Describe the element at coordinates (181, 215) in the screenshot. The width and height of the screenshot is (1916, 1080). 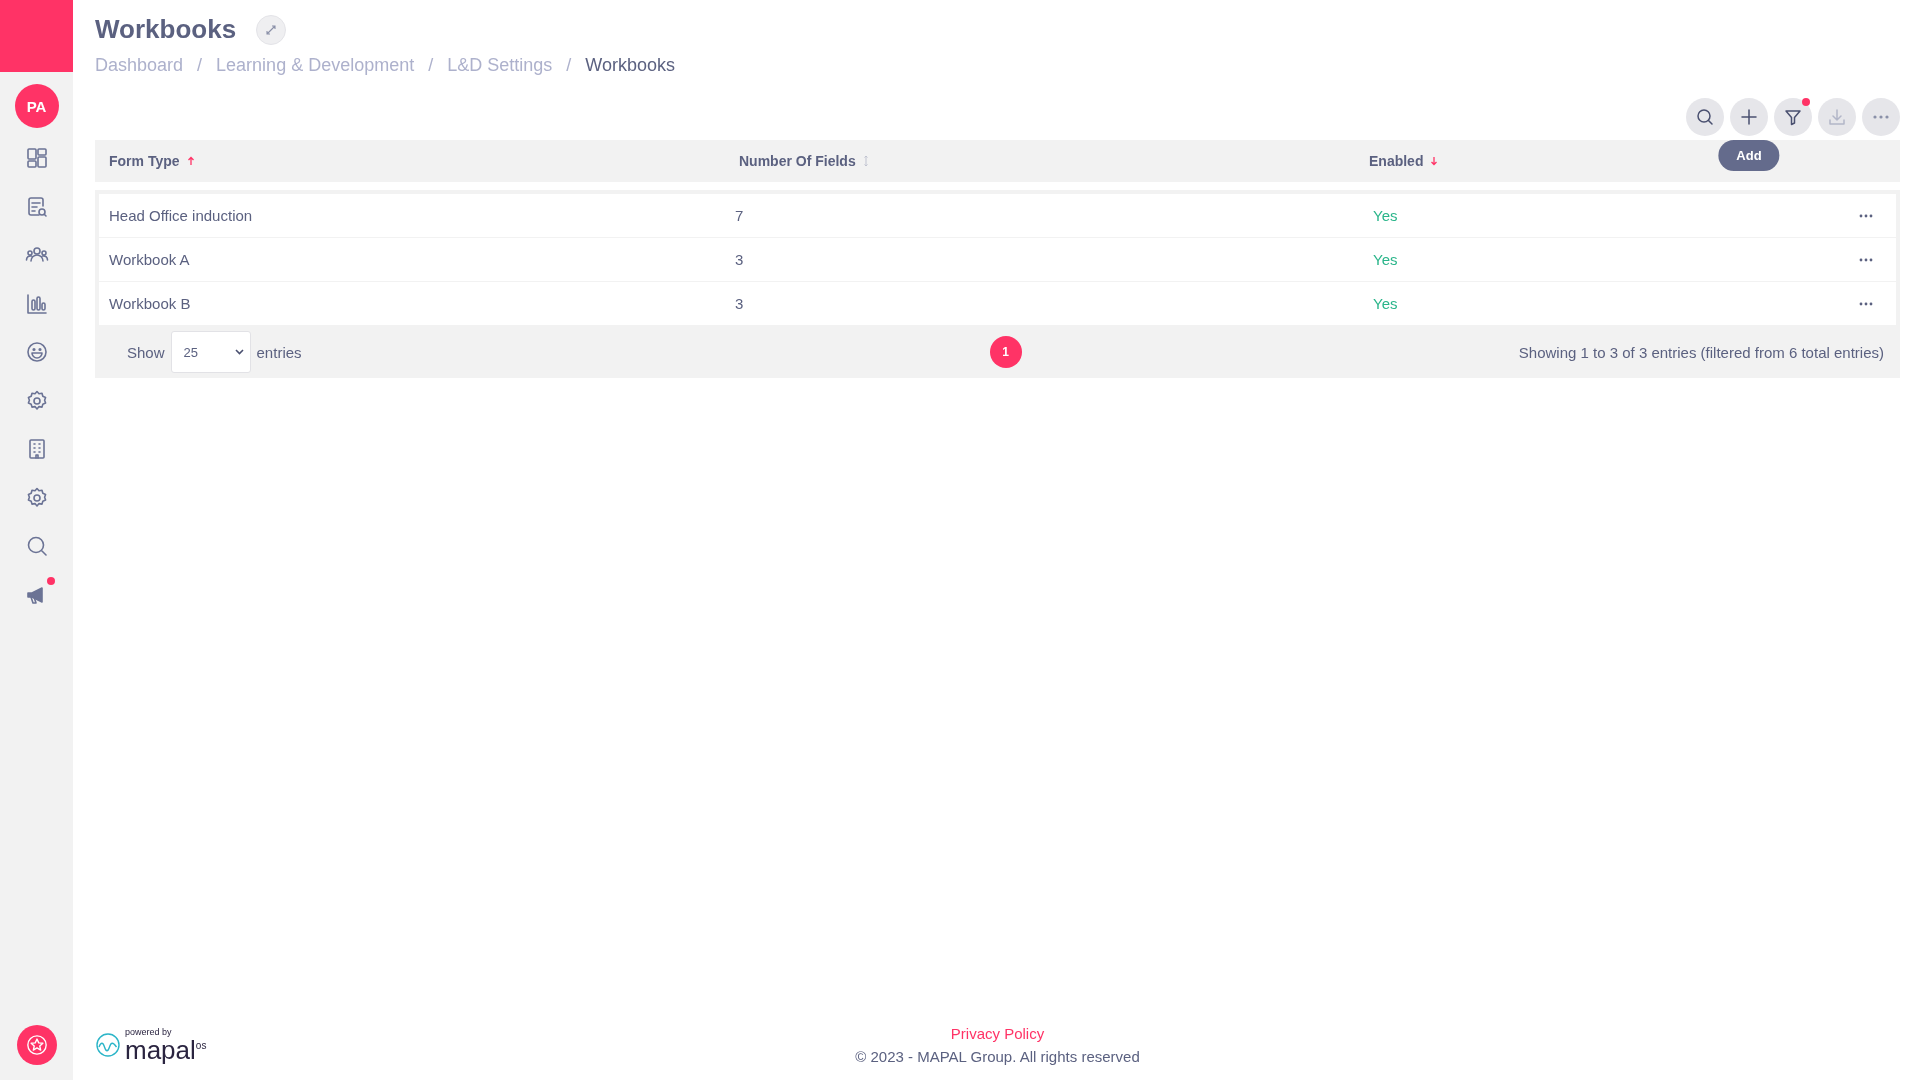
I see `table-cell-text: Head Office induction` at that location.